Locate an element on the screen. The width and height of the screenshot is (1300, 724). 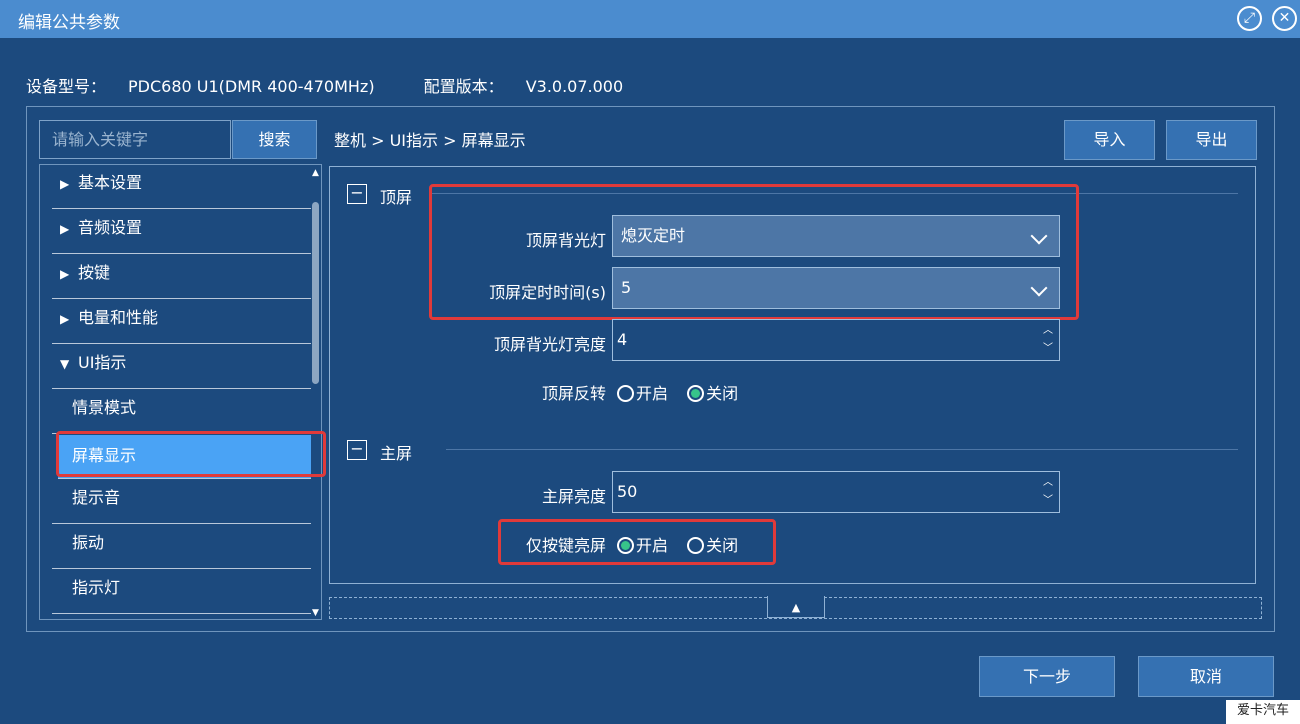
restore-icon: ⤢ is located at coordinates (1249, 18).